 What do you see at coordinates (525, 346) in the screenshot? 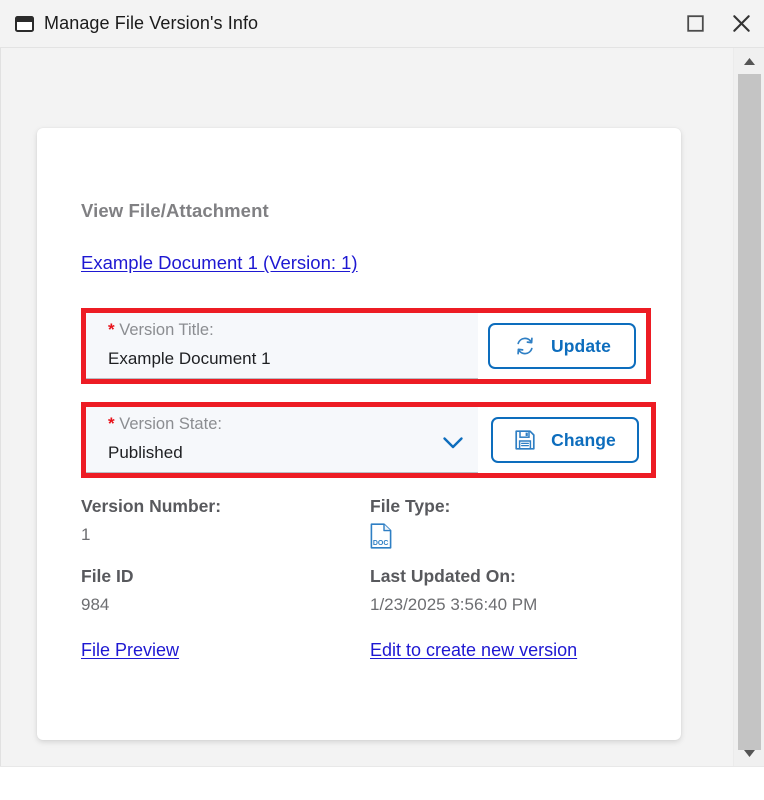
I see `refresh-icon` at bounding box center [525, 346].